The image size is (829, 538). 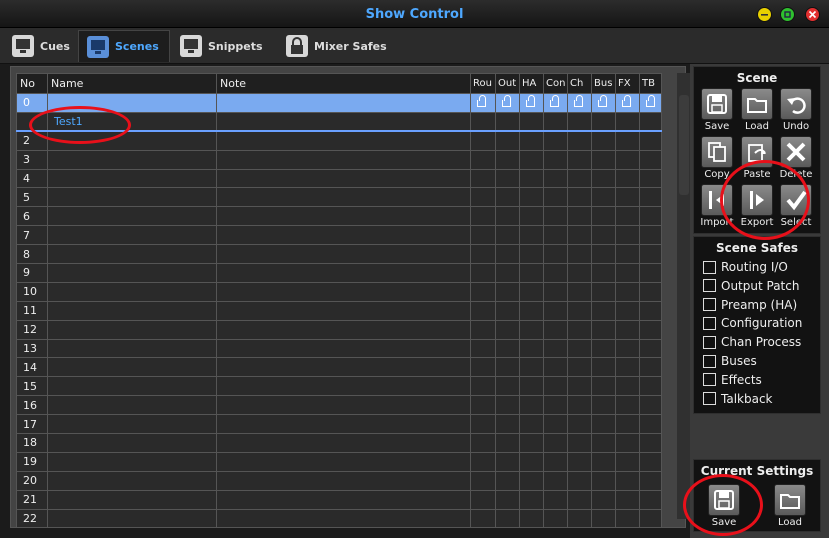 I want to click on column-header: Ch, so click(x=579, y=83).